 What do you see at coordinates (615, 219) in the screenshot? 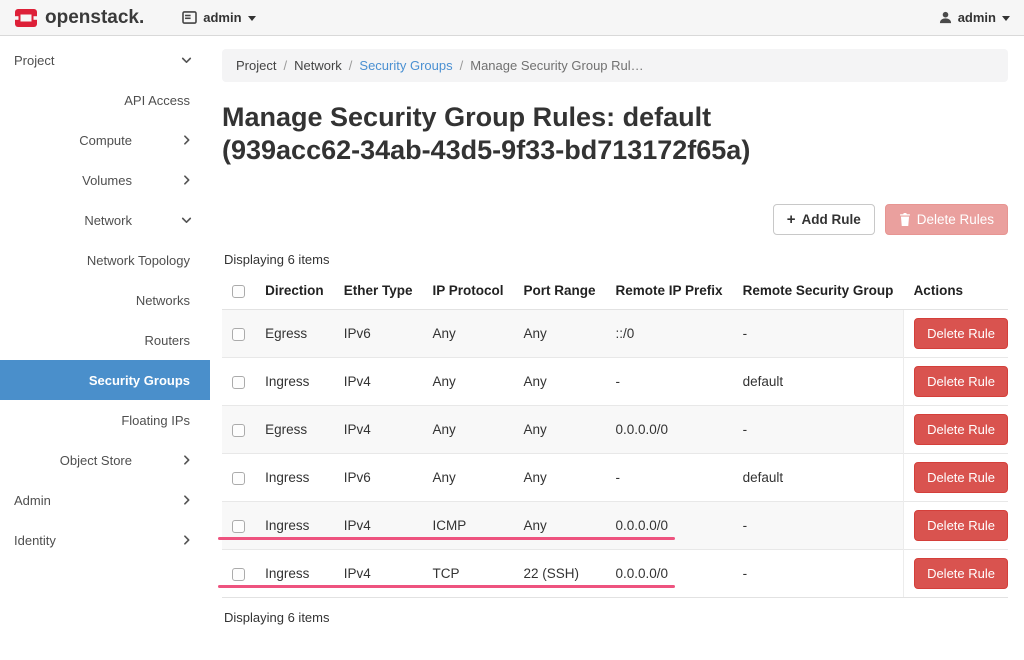
I see `toolbar: + Add Rule Delete Rules` at bounding box center [615, 219].